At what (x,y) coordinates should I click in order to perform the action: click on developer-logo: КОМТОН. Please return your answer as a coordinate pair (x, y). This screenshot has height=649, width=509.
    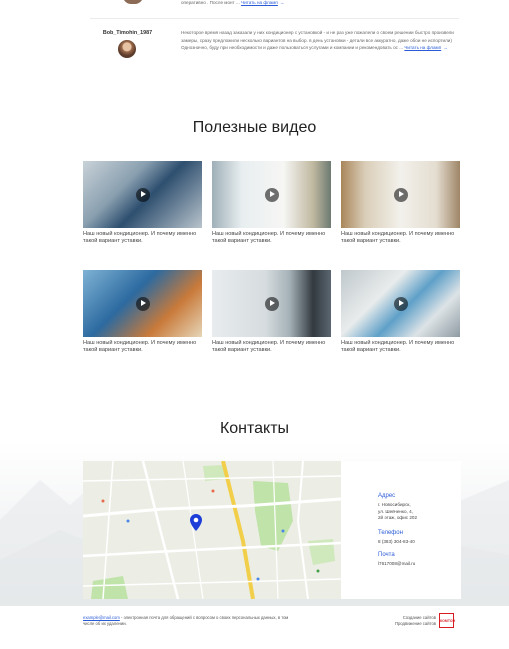
    Looking at the image, I should click on (447, 620).